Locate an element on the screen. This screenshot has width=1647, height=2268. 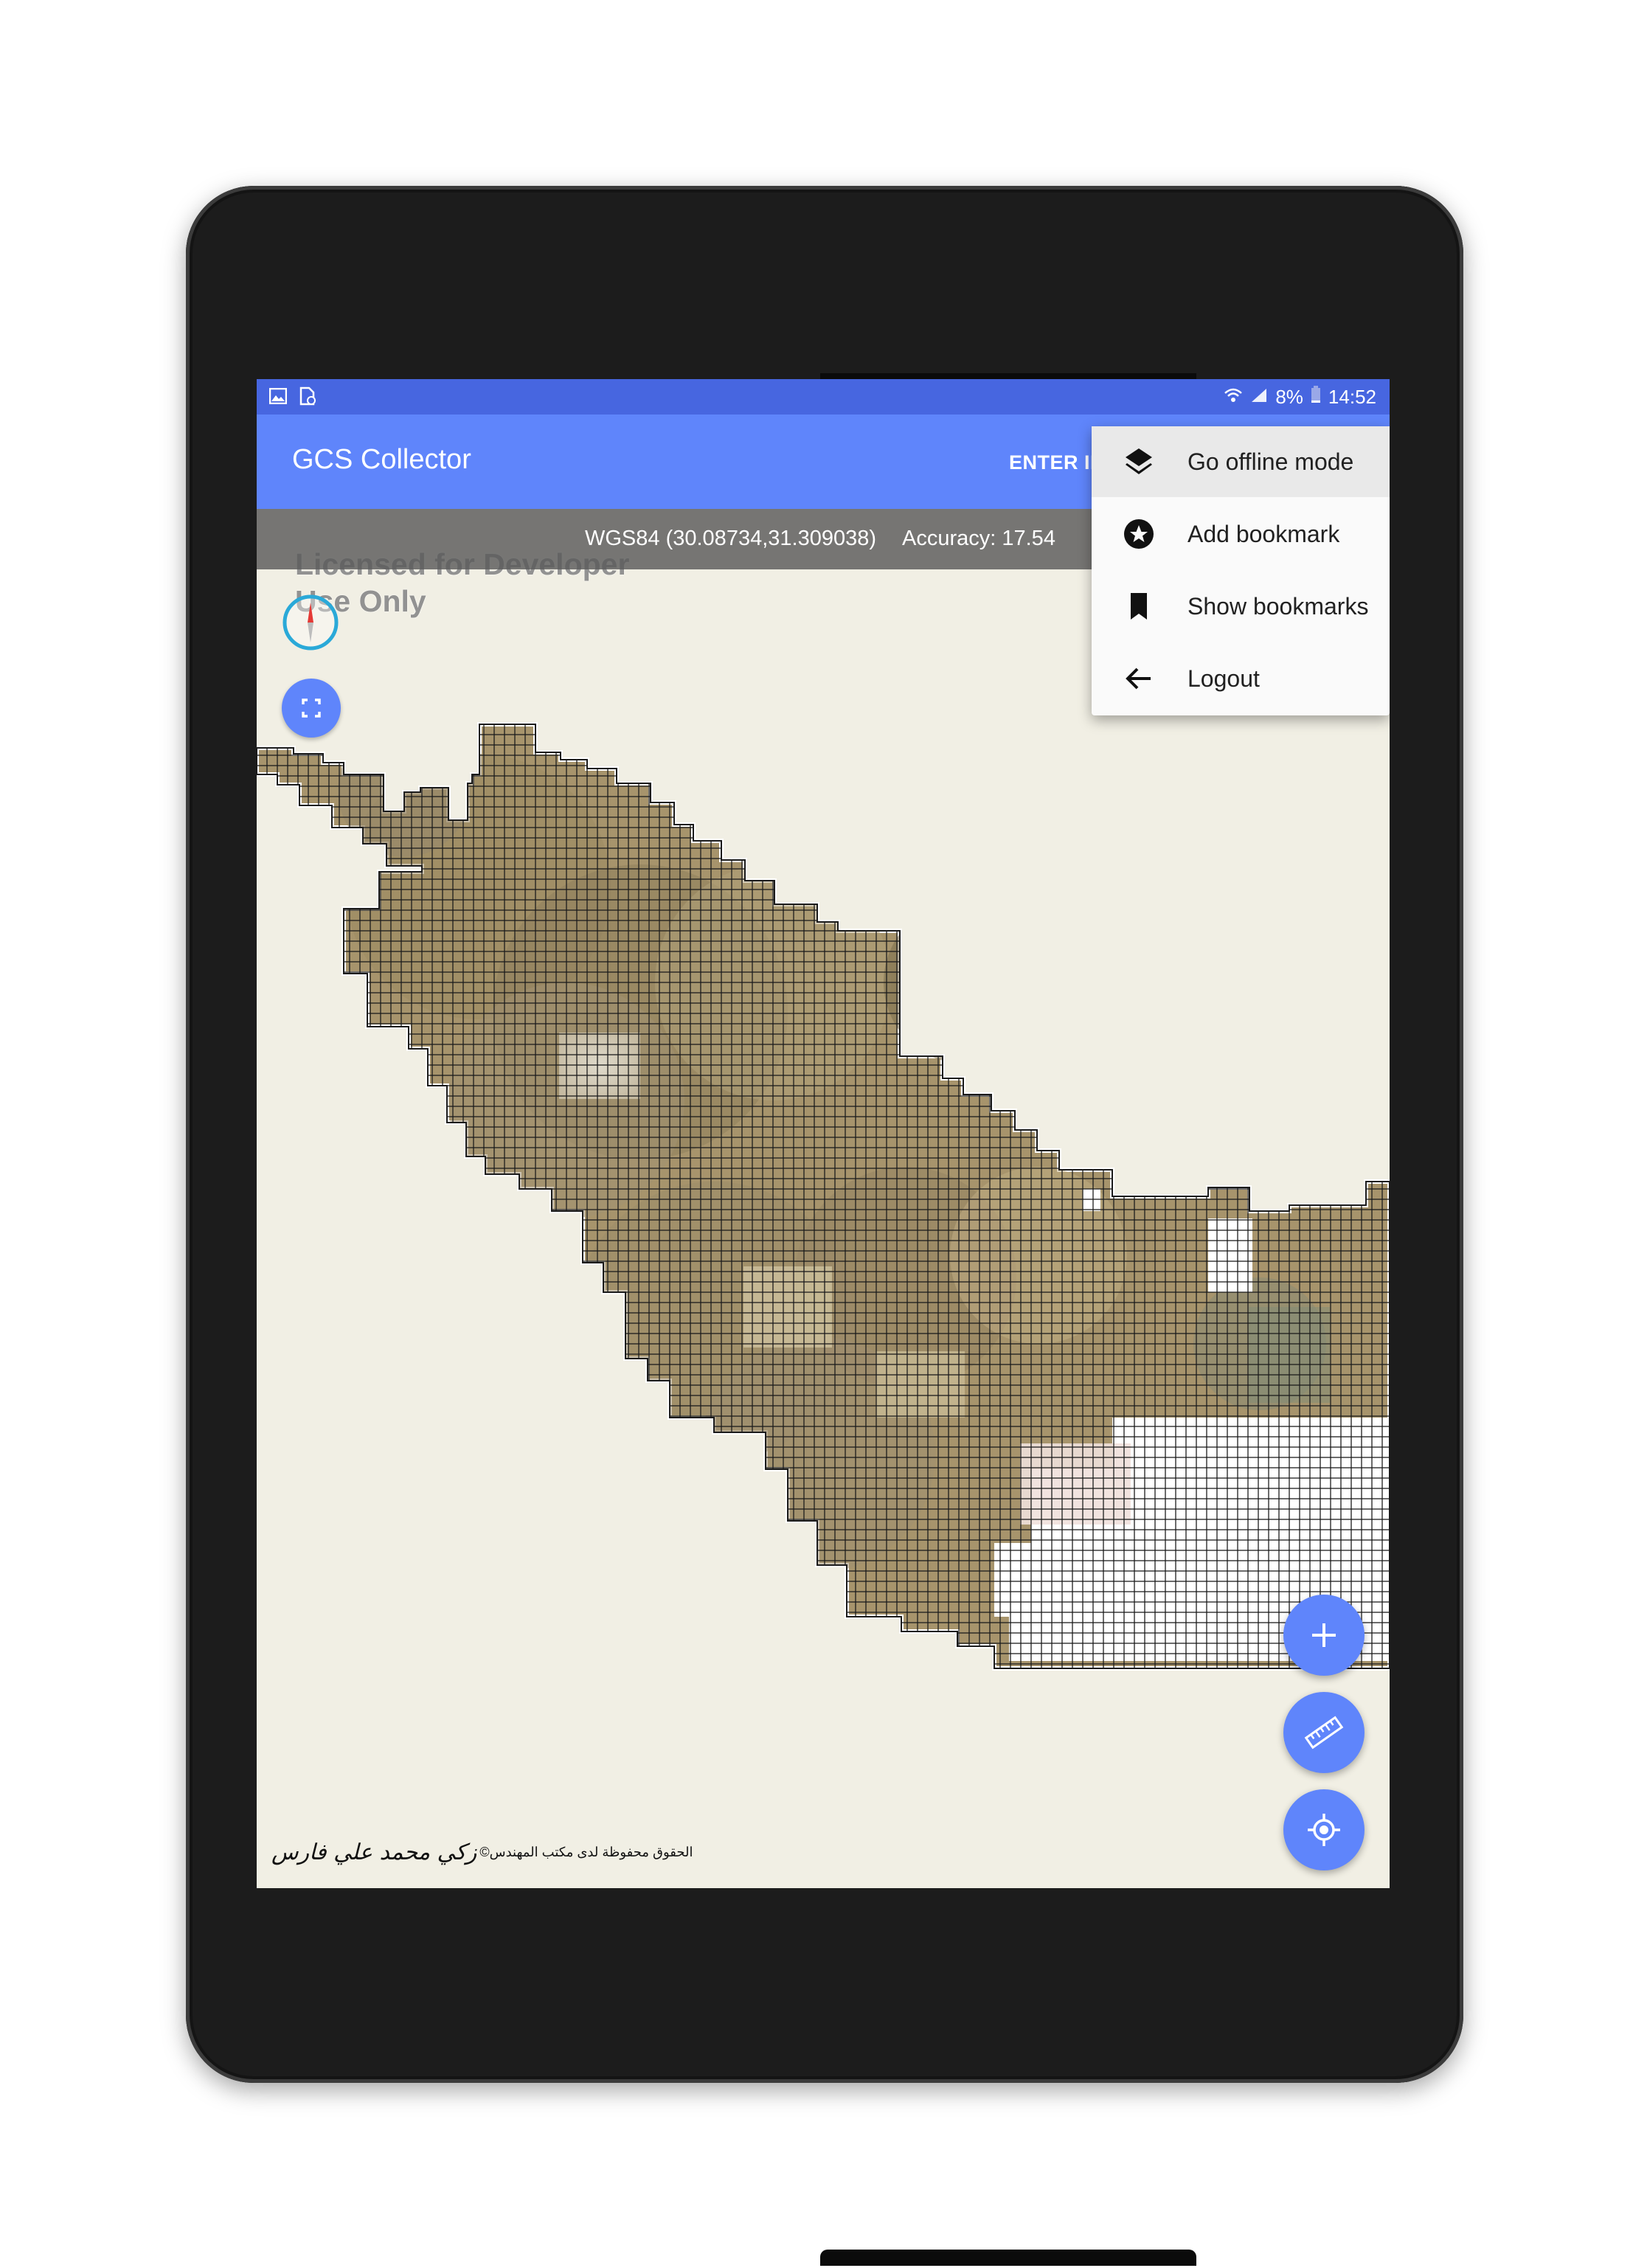
layers-icon is located at coordinates (1139, 461).